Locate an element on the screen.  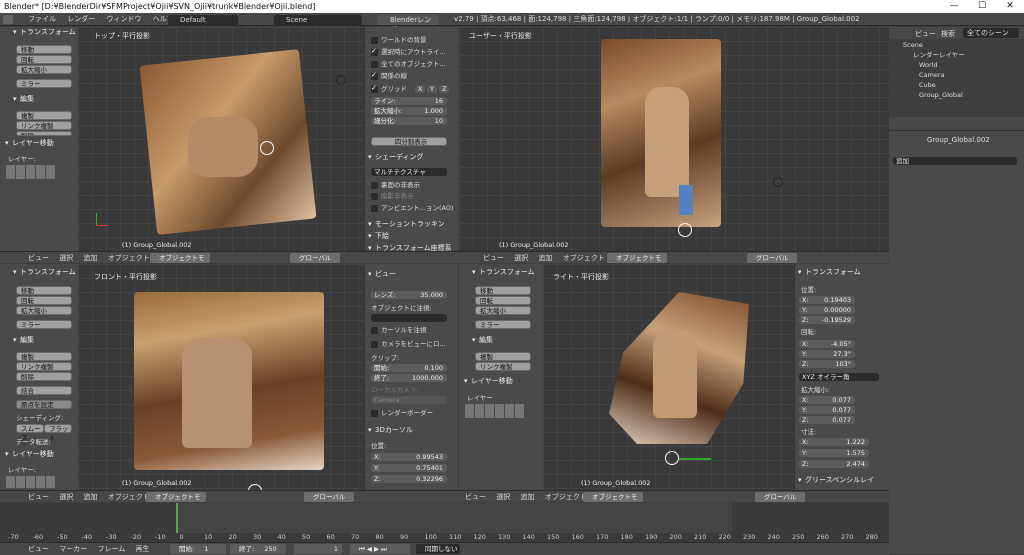
lens-field: レンズ: 35.000 is located at coordinates (409, 295).